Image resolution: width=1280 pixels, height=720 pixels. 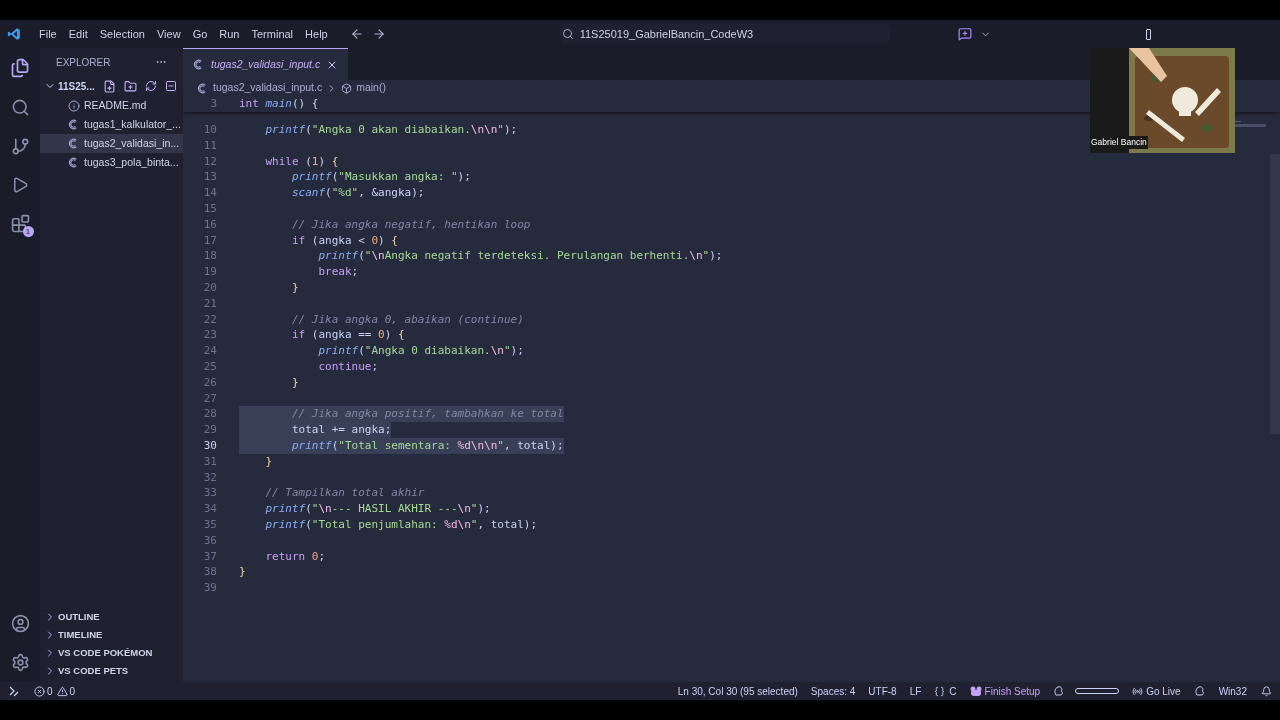 What do you see at coordinates (122, 34) in the screenshot?
I see `menu-item: Selection` at bounding box center [122, 34].